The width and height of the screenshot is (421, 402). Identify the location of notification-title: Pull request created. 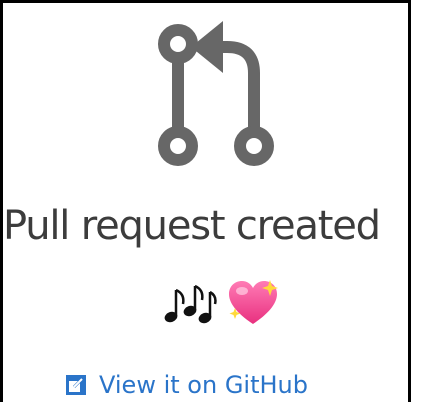
(192, 226).